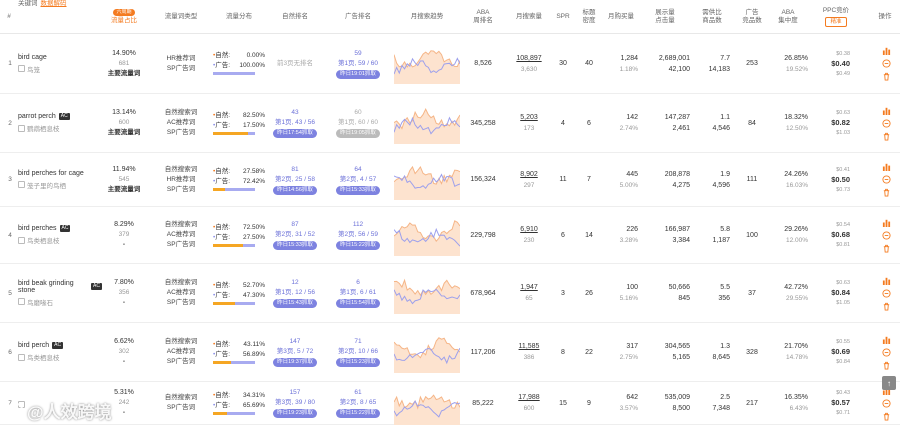 Image resolution: width=900 pixels, height=425 pixels. Describe the element at coordinates (712, 17) in the screenshot. I see `header-cmp: 需供比 商品数` at that location.